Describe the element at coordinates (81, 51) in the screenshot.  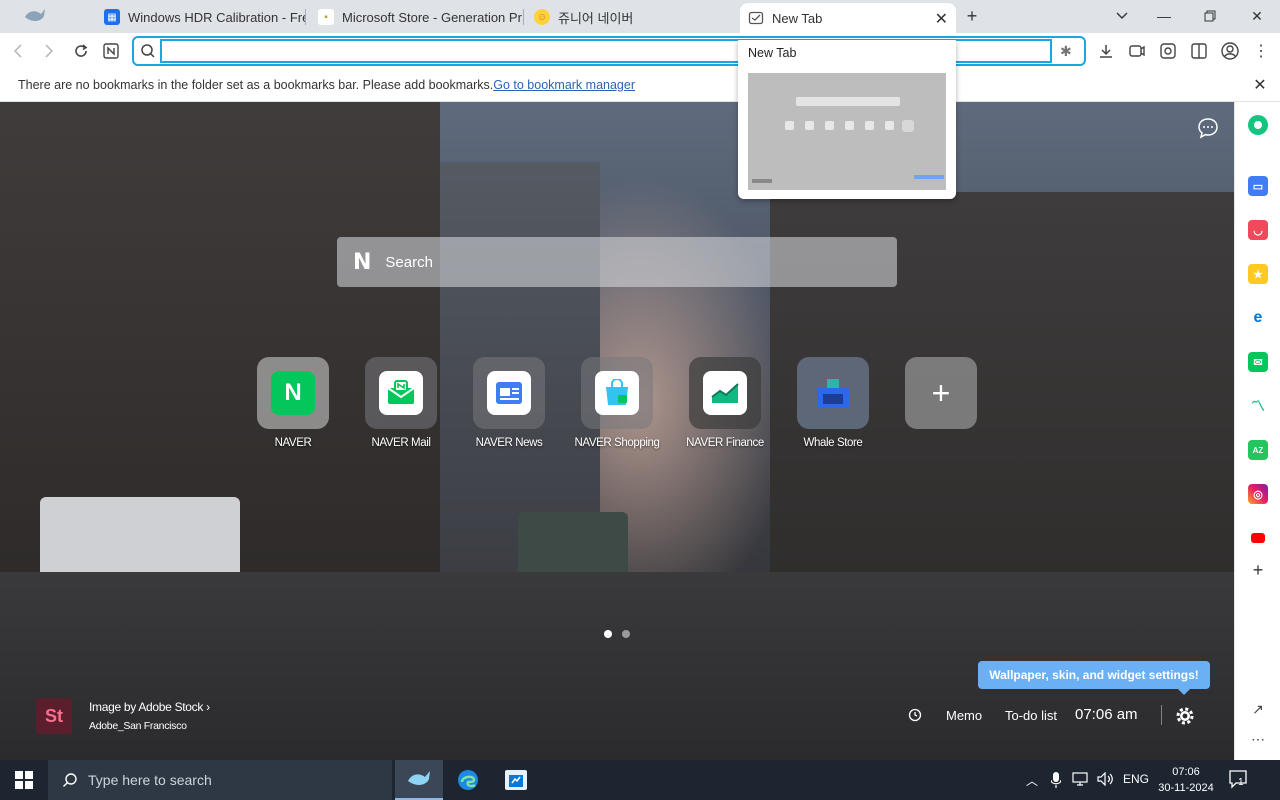
I see `reload-icon` at that location.